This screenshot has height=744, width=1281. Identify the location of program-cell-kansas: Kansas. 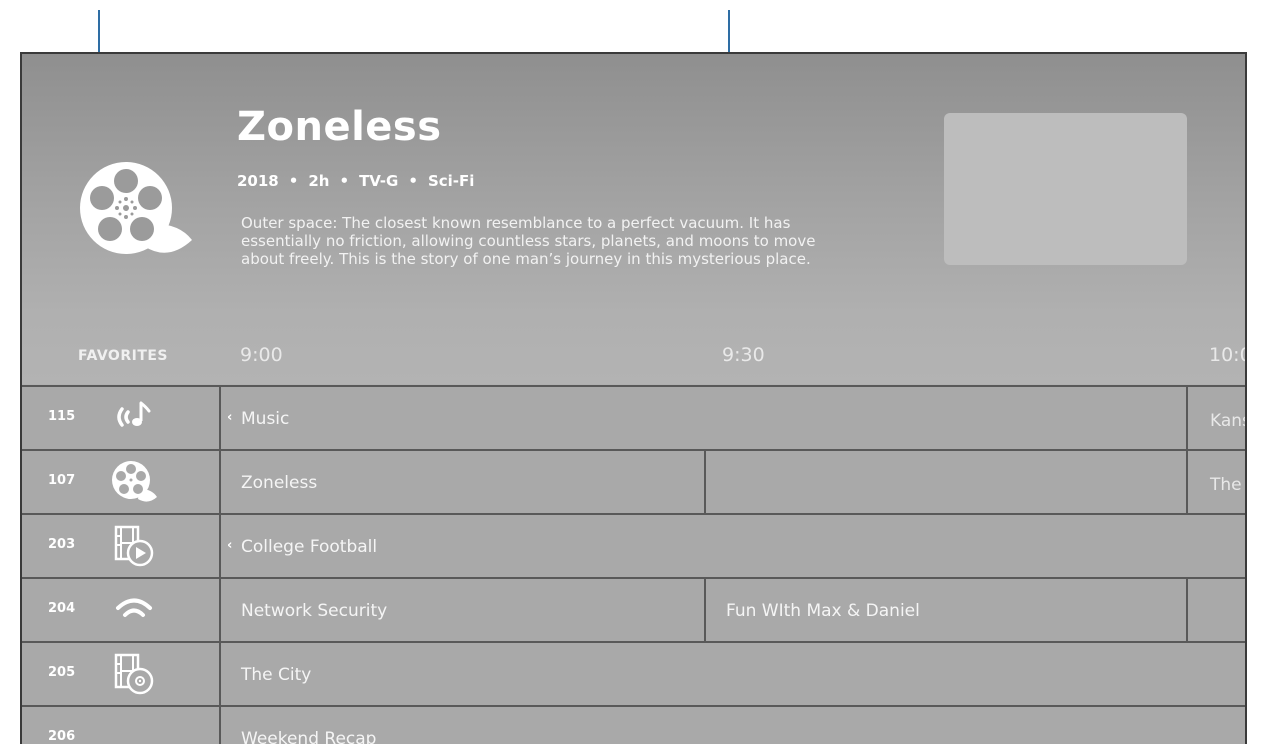
(1216, 419).